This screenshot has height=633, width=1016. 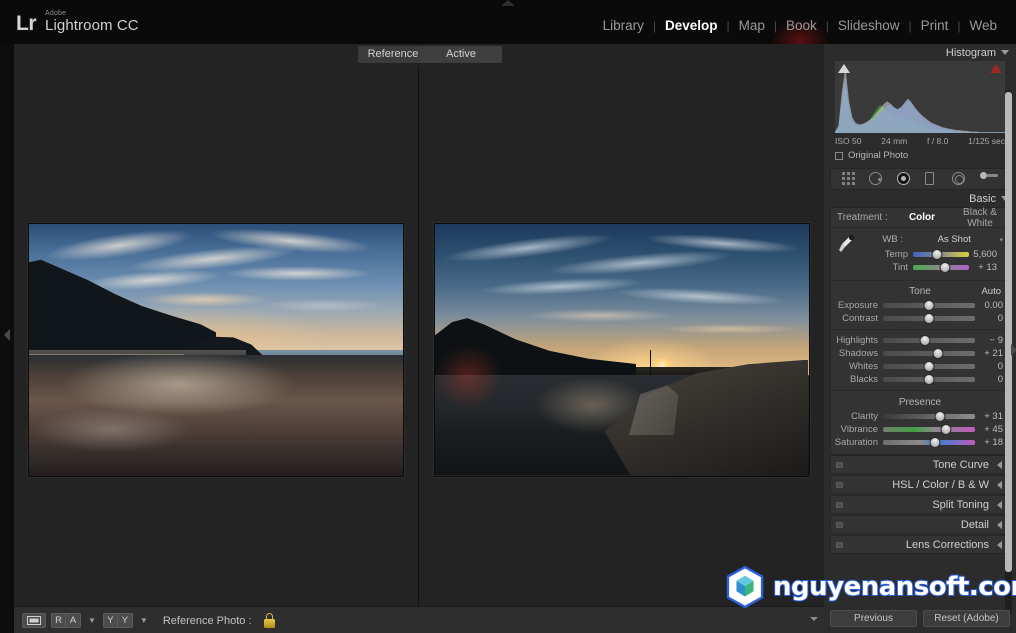 What do you see at coordinates (623, 25) in the screenshot?
I see `module-library: Library` at bounding box center [623, 25].